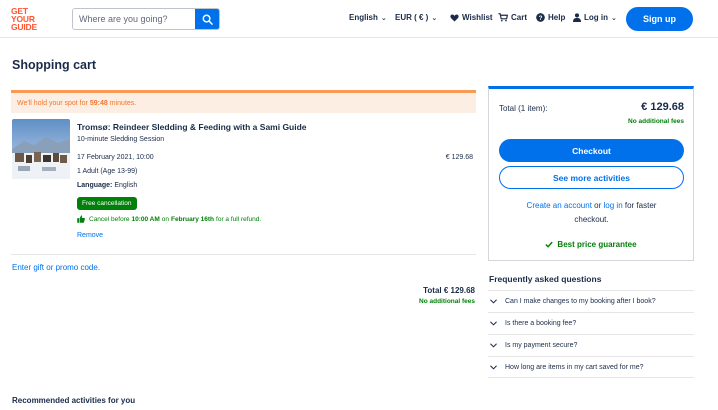  What do you see at coordinates (545, 279) in the screenshot?
I see `faq-title: Frequently asked questions` at bounding box center [545, 279].